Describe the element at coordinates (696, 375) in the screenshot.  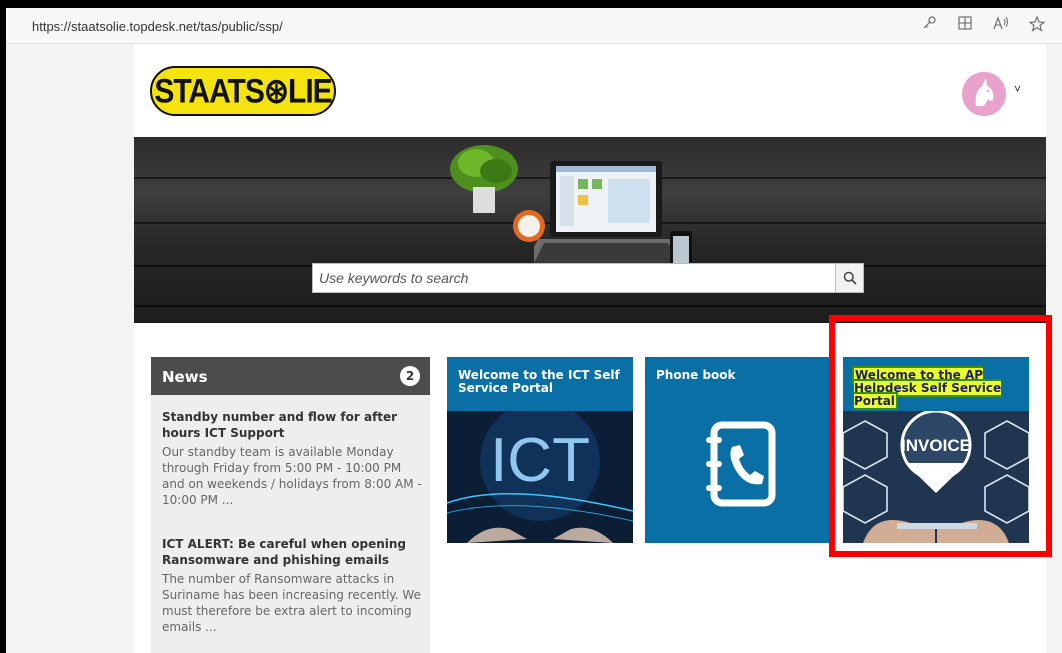
I see `tile-title: Phone book` at that location.